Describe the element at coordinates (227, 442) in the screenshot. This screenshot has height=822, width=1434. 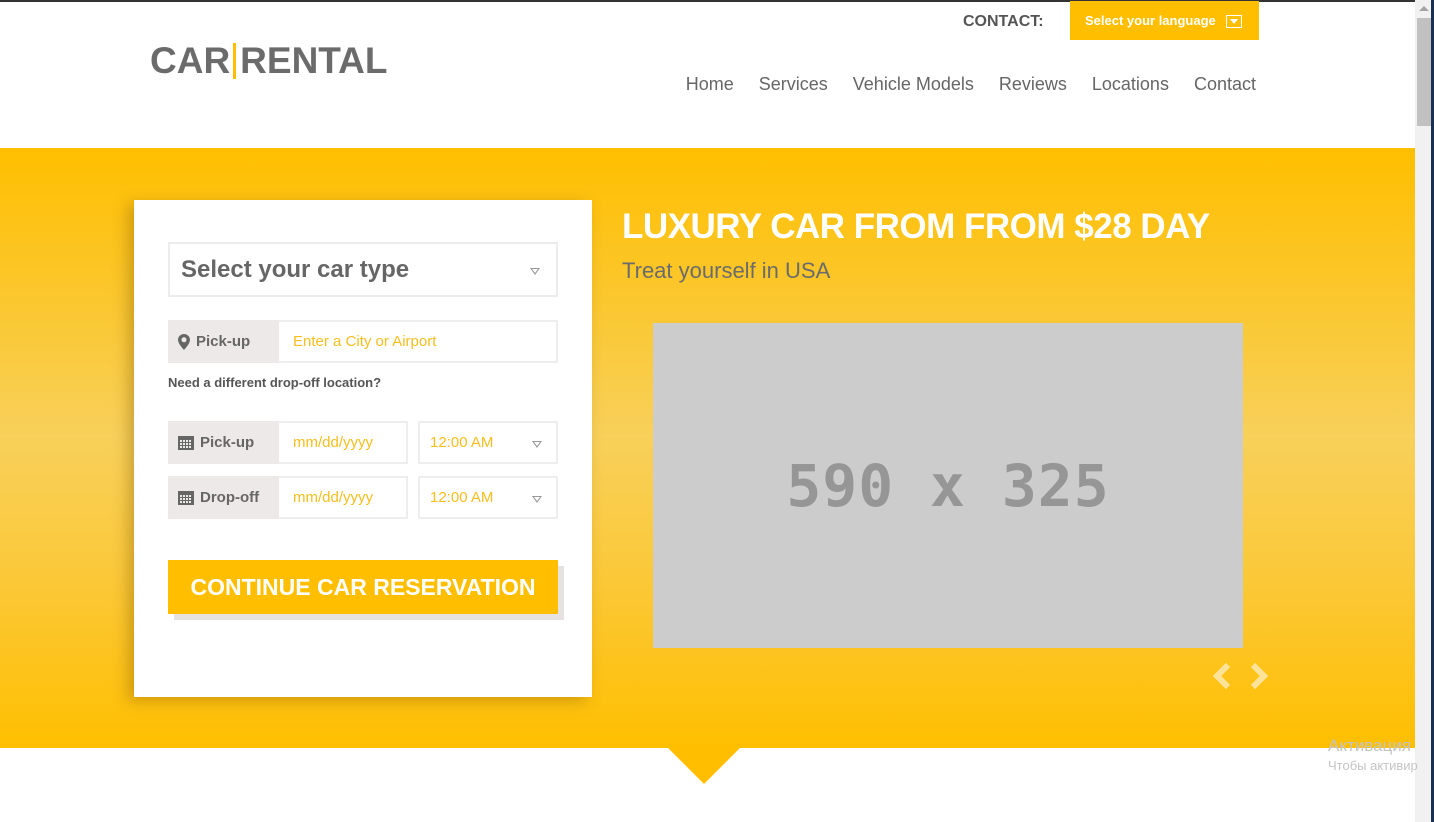
I see `pickup-date-label-text: Pick-up` at that location.